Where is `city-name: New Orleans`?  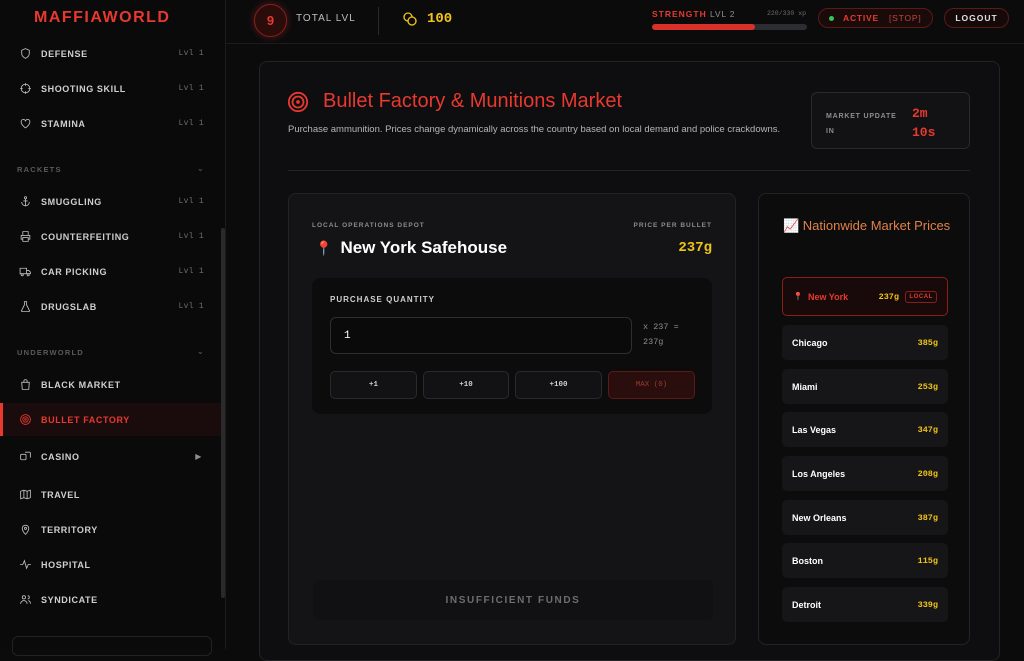
city-name: New Orleans is located at coordinates (819, 517).